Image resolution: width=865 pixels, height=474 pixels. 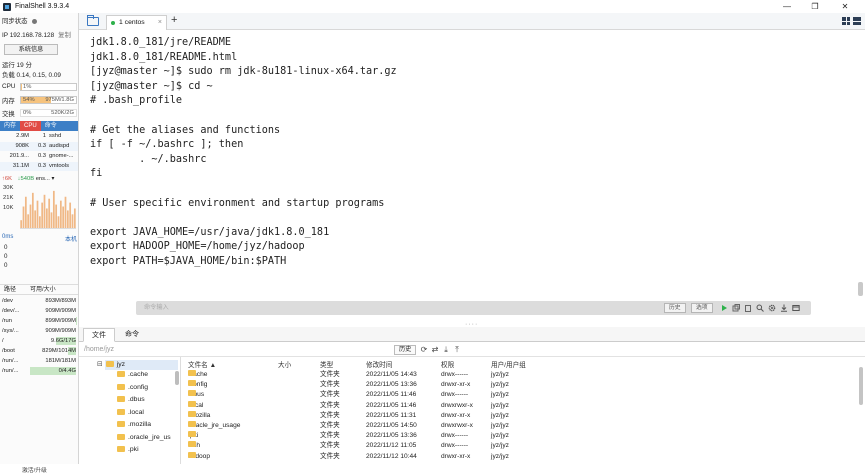 I want to click on file-name-cell: .mozilla, so click(x=199, y=416).